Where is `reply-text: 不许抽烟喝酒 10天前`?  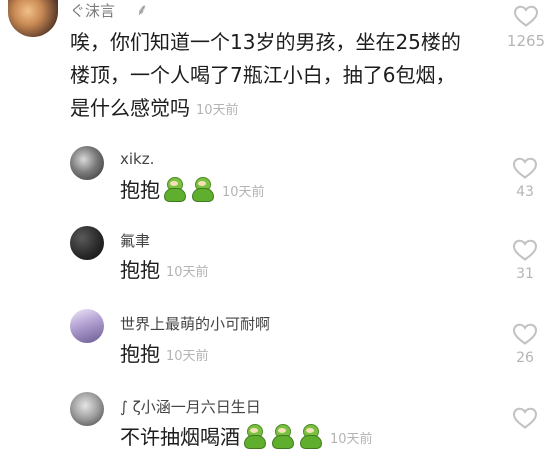
reply-text: 不许抽烟喝酒 10天前 is located at coordinates (246, 438).